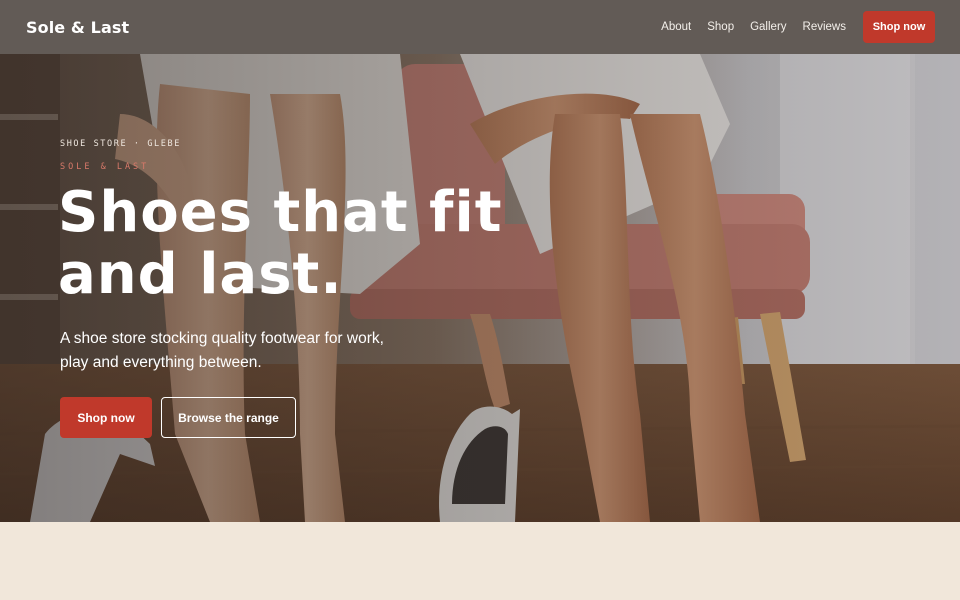 The height and width of the screenshot is (600, 960). Describe the element at coordinates (105, 167) in the screenshot. I see `hero-brand-tag: SOLE & LAST` at that location.